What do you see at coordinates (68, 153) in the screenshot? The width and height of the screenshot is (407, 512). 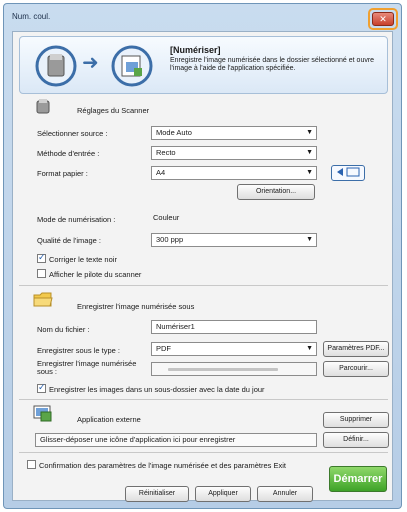 I see `input-method-label: Méthode d'entrée :` at bounding box center [68, 153].